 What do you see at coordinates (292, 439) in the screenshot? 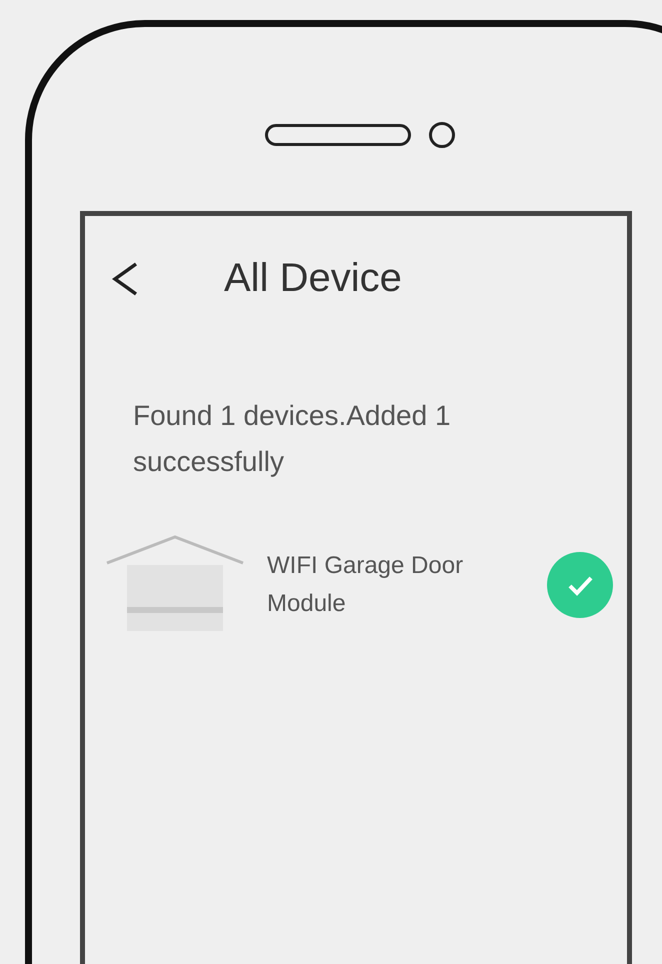
I see `status-message: Found 1 devices.Added 1 successfully` at bounding box center [292, 439].